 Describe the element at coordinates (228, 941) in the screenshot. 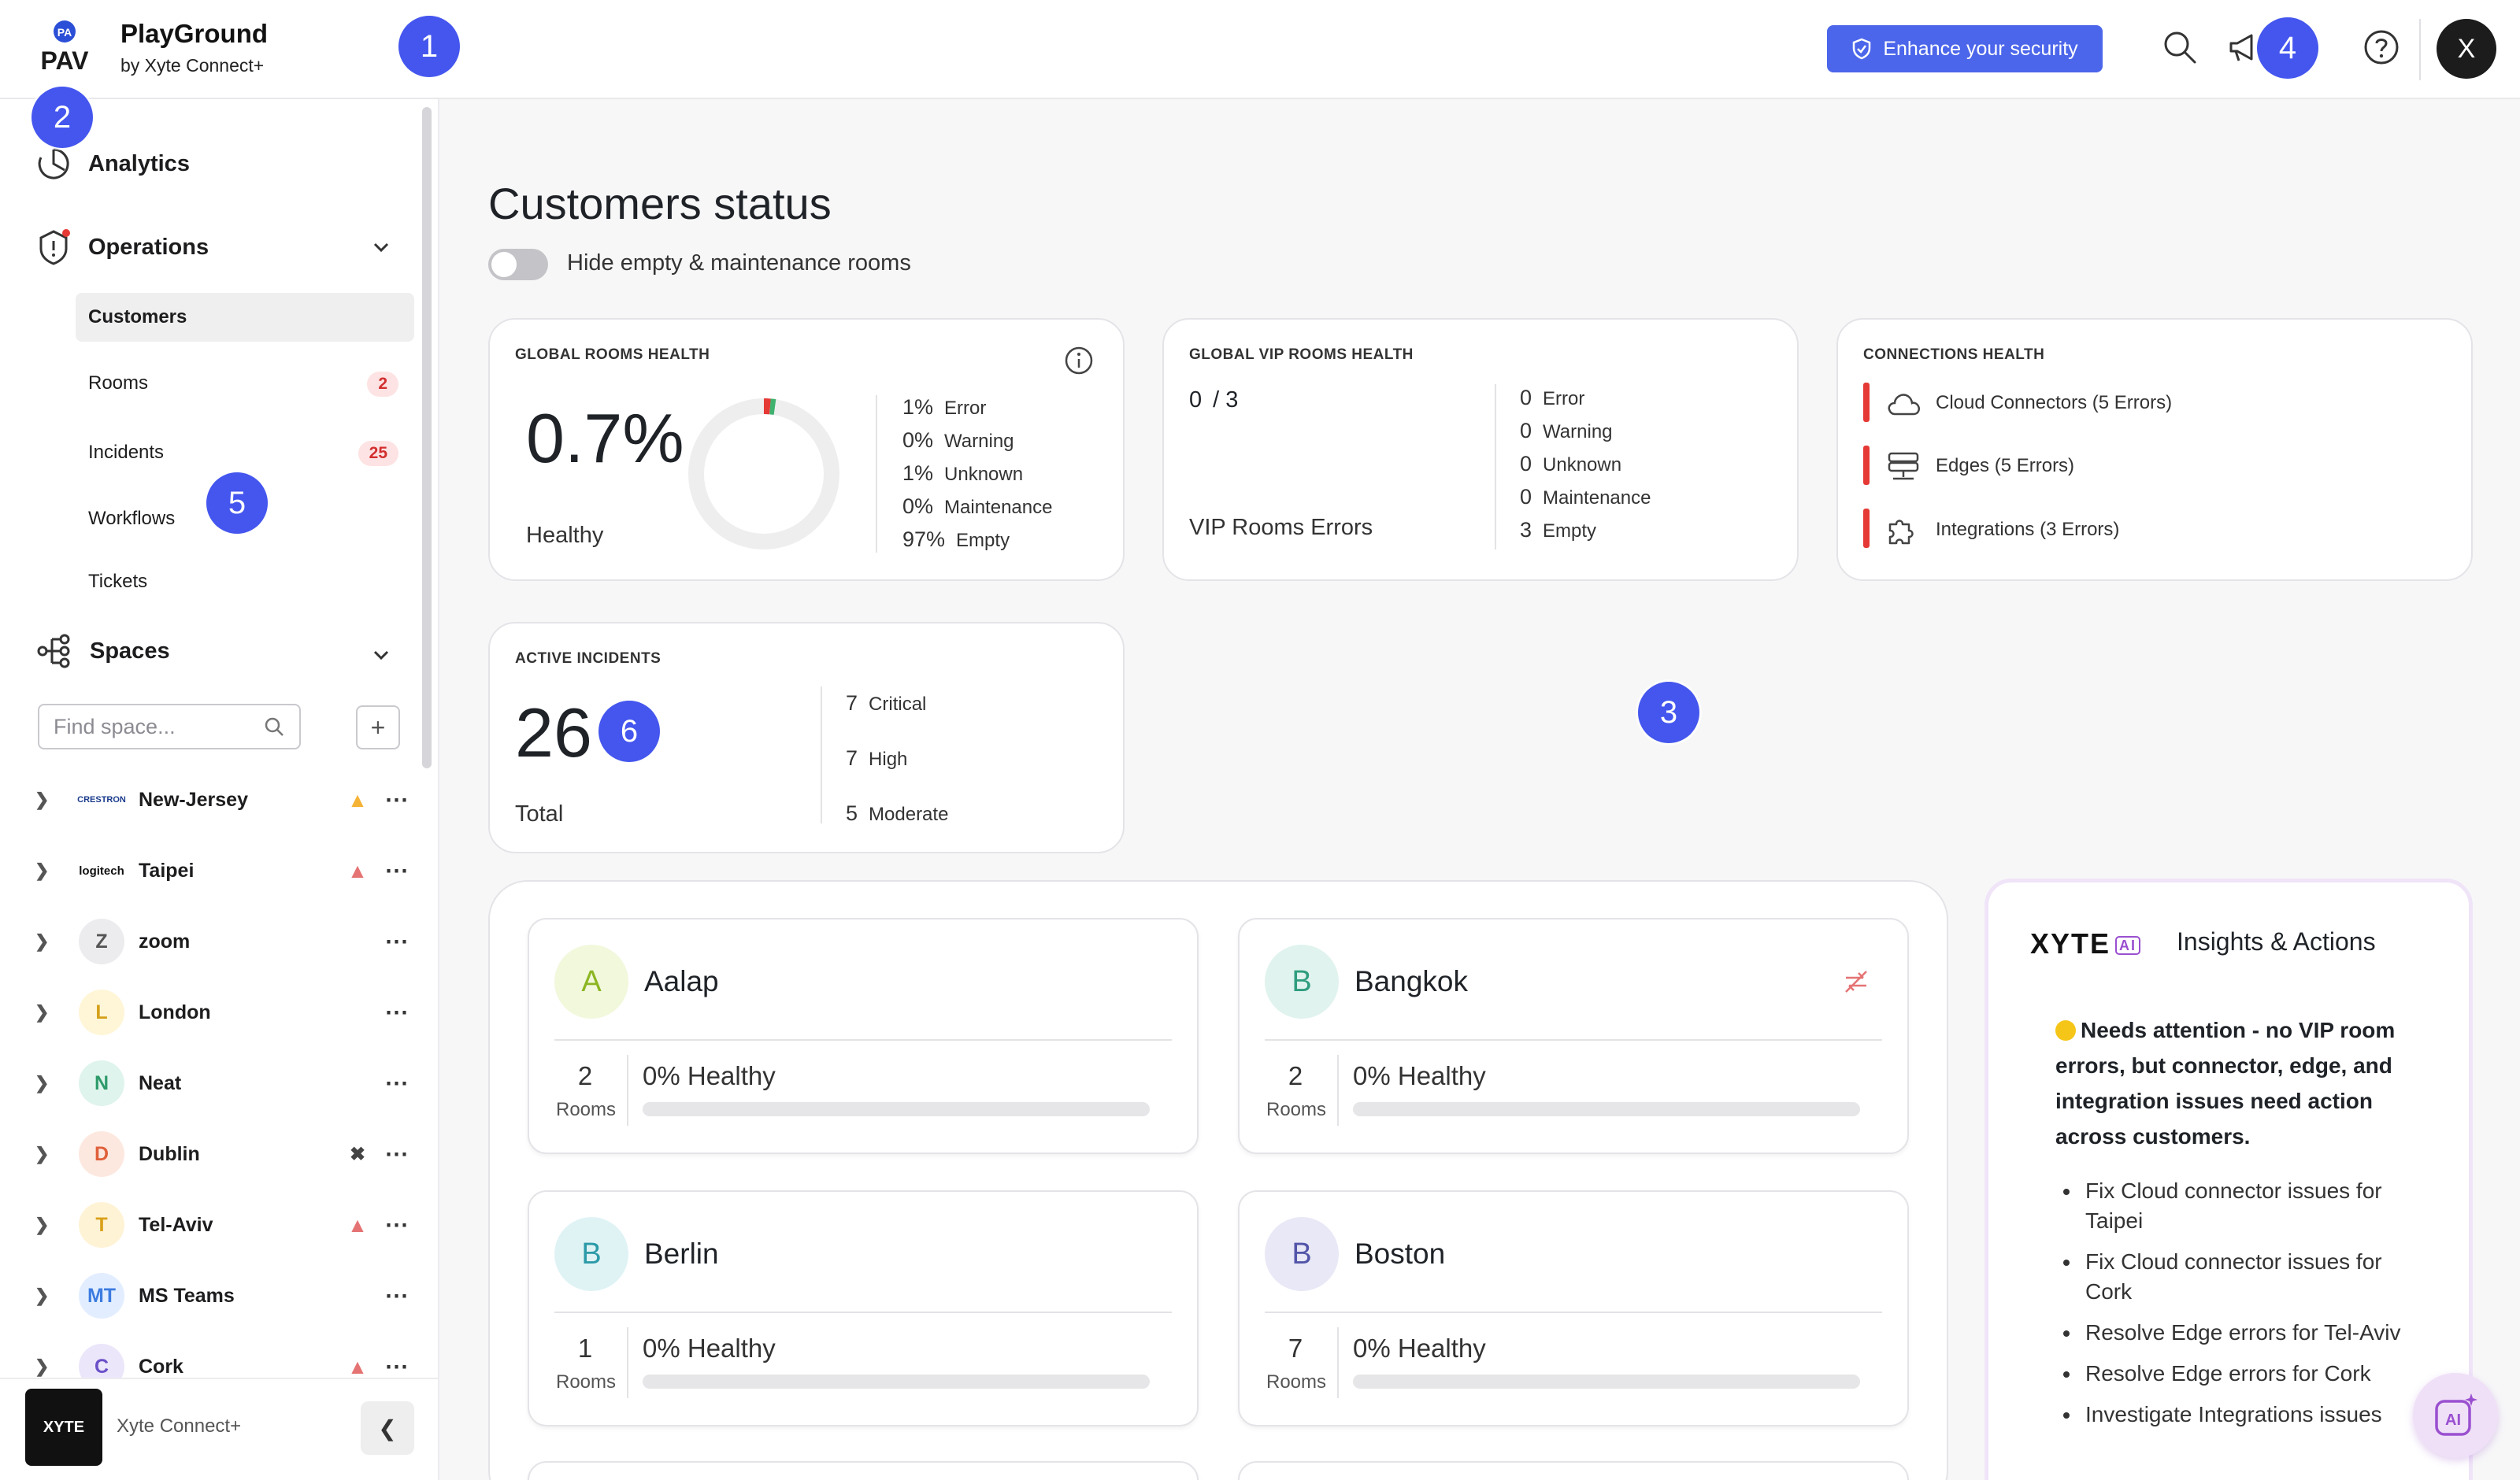

I see `space-row-zoom: ❯ Z zoom ⋯` at that location.